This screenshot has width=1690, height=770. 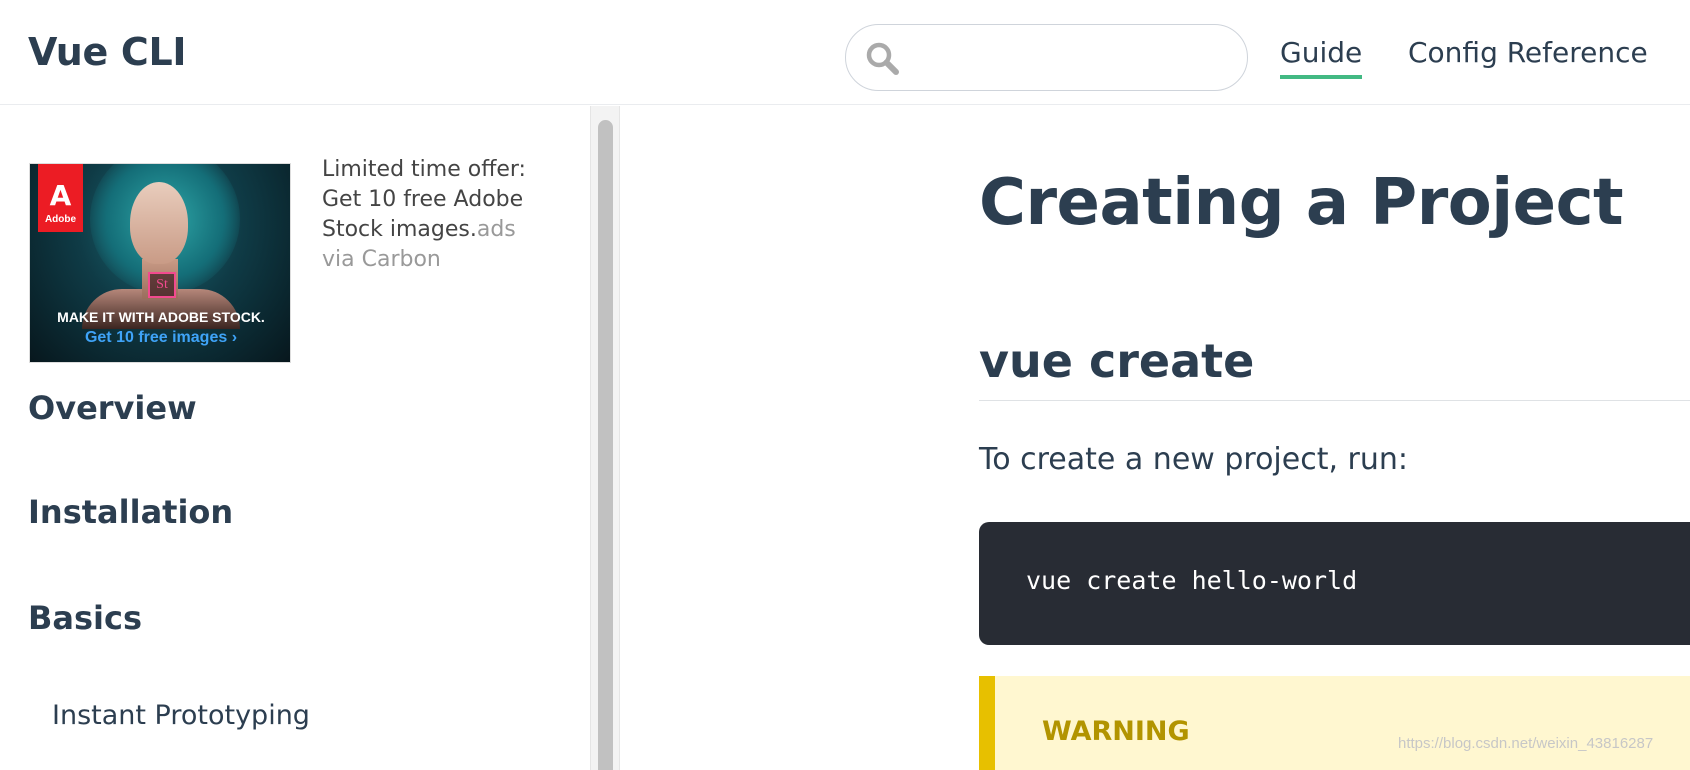 What do you see at coordinates (1192, 580) in the screenshot?
I see `code-command: vue create hello-world` at bounding box center [1192, 580].